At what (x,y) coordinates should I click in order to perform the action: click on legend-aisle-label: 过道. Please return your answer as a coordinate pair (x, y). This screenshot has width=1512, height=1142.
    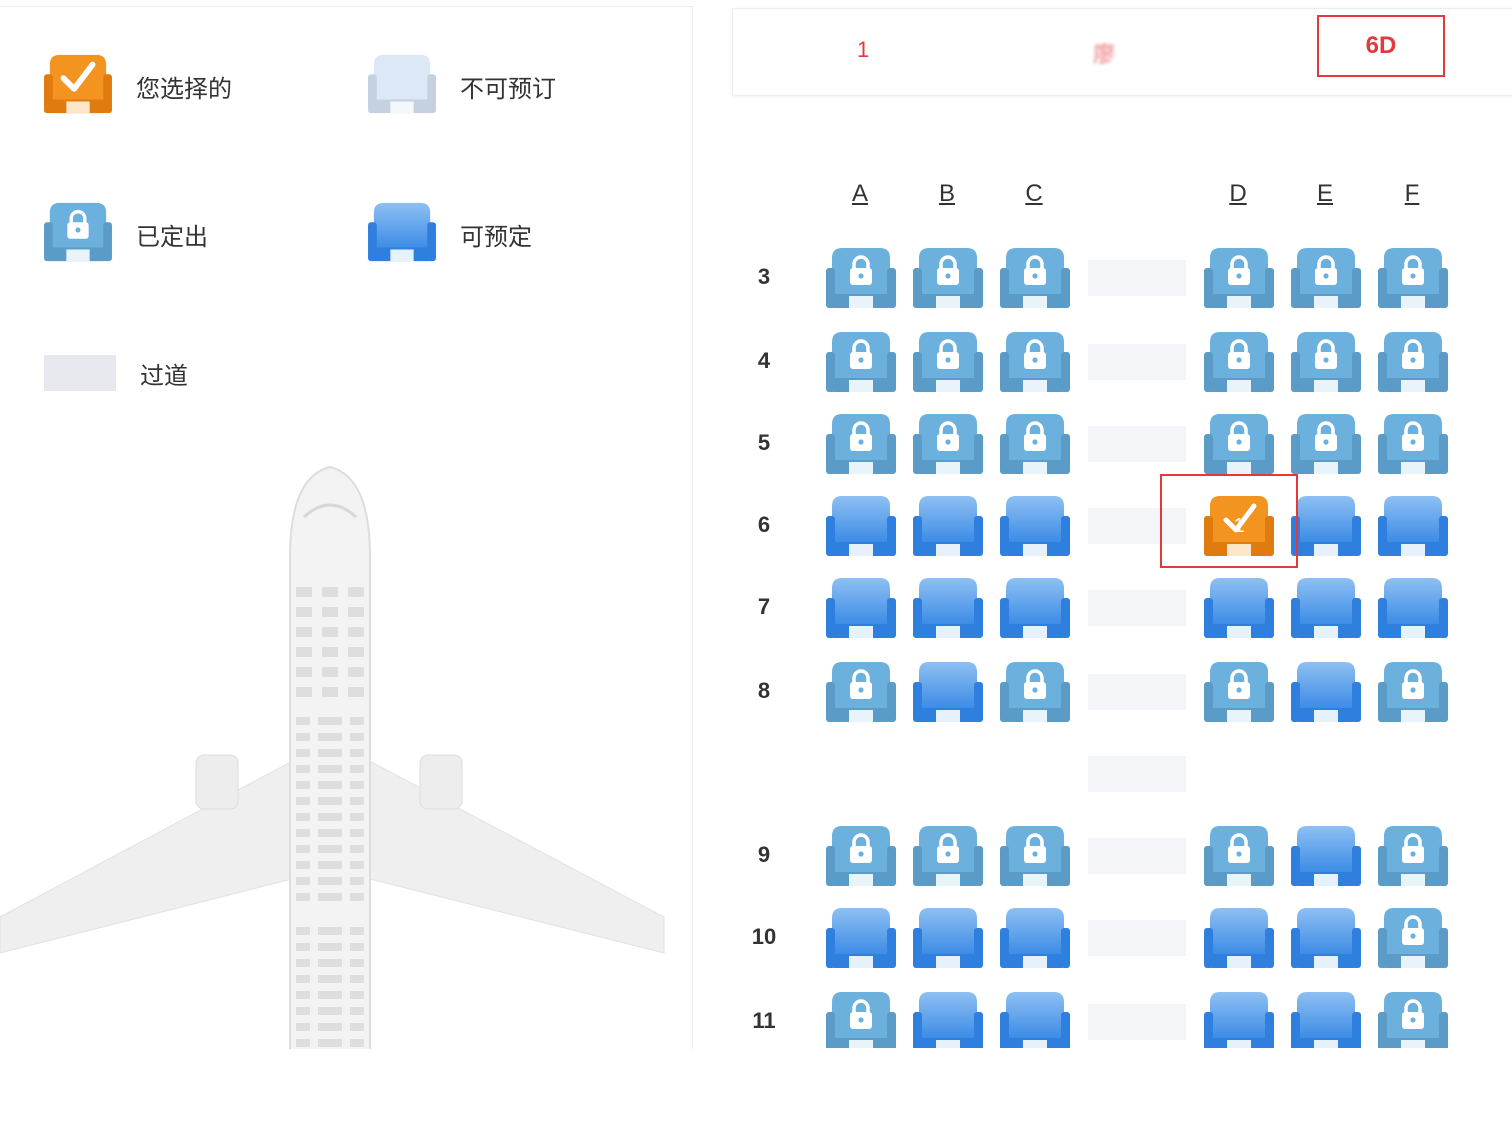
    Looking at the image, I should click on (164, 376).